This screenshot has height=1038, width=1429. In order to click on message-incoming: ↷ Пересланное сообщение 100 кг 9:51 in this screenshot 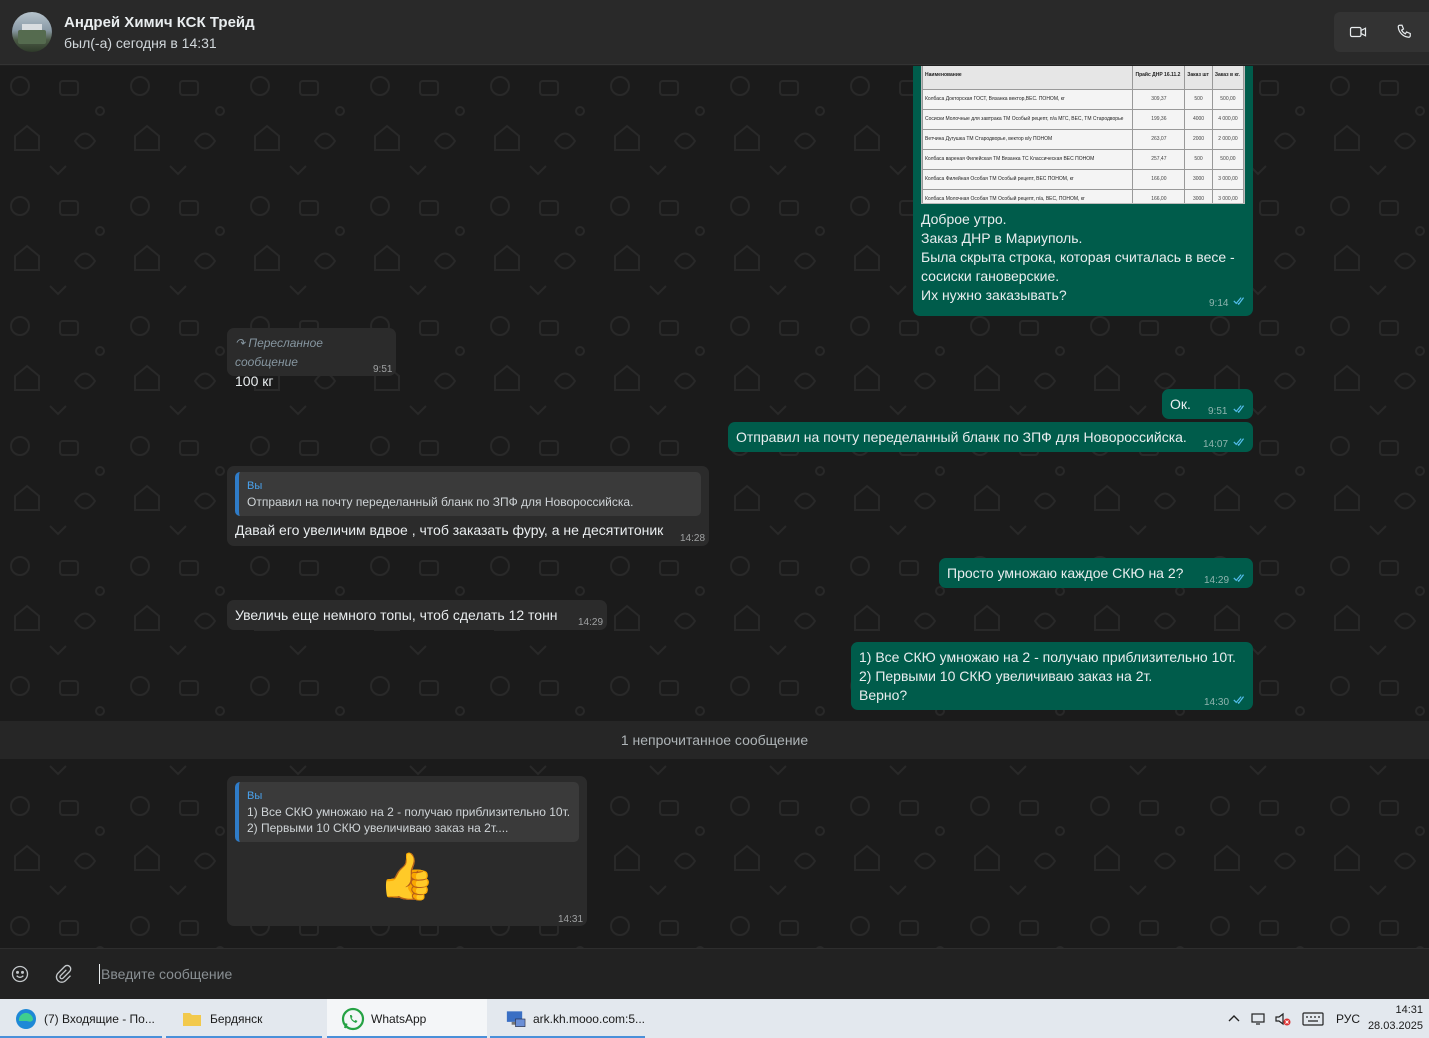, I will do `click(311, 358)`.